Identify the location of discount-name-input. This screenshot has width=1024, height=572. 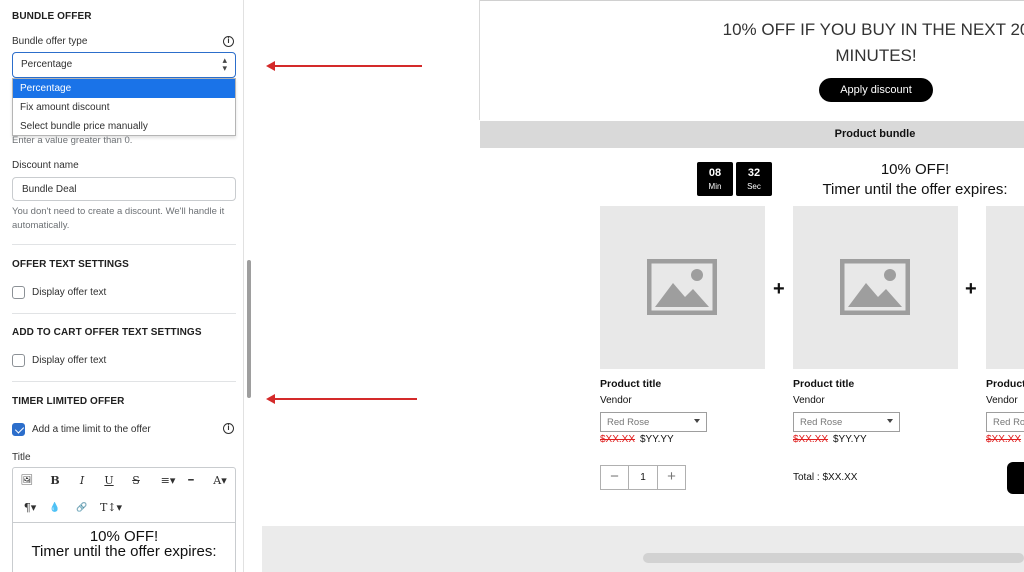
(124, 189).